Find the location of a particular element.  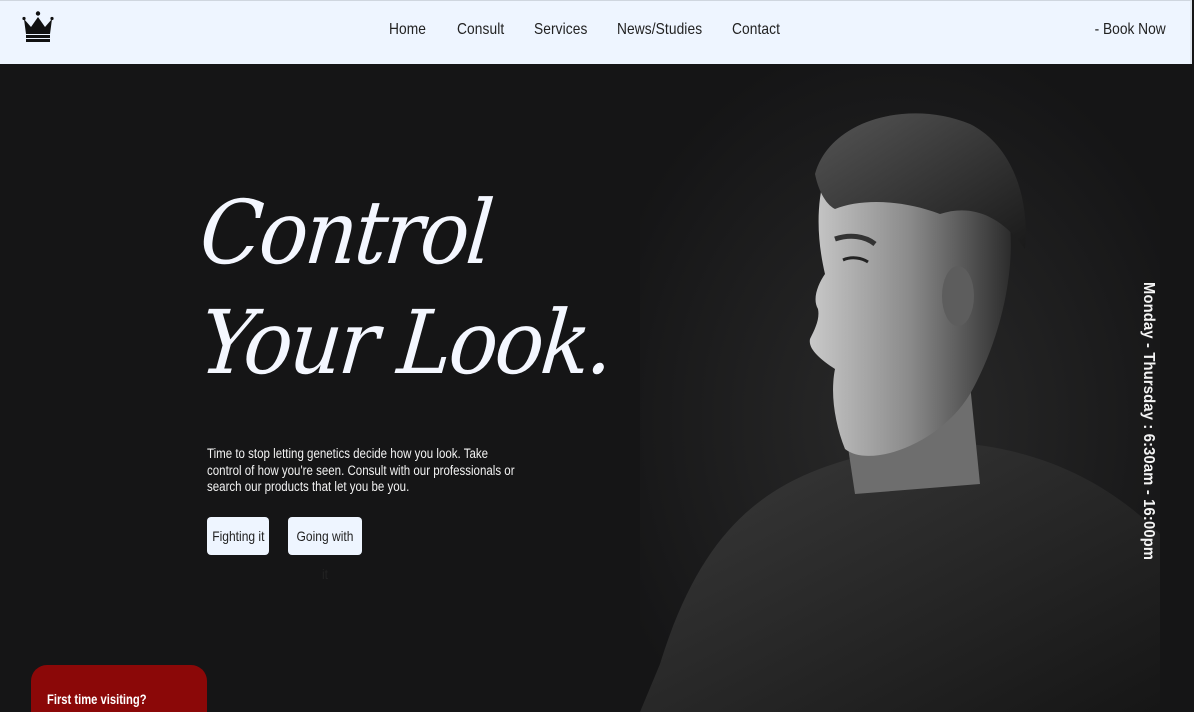

opening-hours: Monday - Thursday : 6:30am - 16:00pm is located at coordinates (1149, 421).